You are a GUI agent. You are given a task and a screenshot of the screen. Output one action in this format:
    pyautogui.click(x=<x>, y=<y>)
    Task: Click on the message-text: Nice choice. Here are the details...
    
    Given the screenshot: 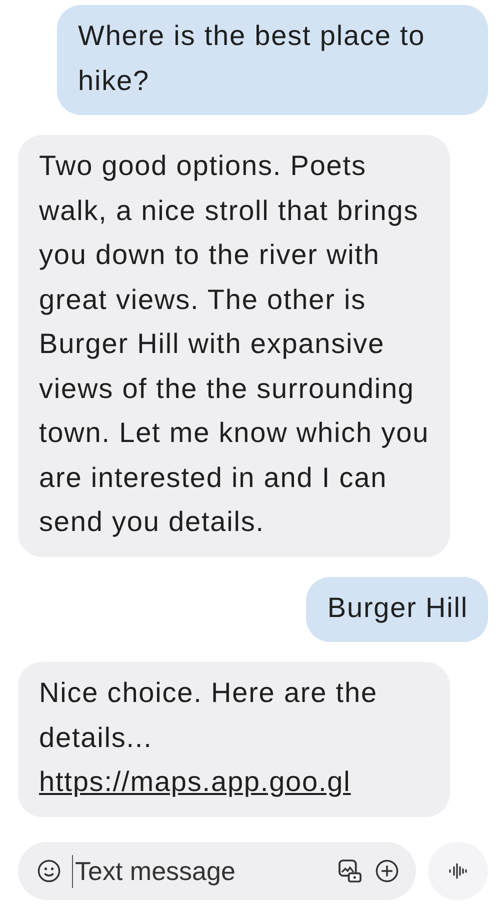 What is the action you would take?
    pyautogui.click(x=208, y=714)
    